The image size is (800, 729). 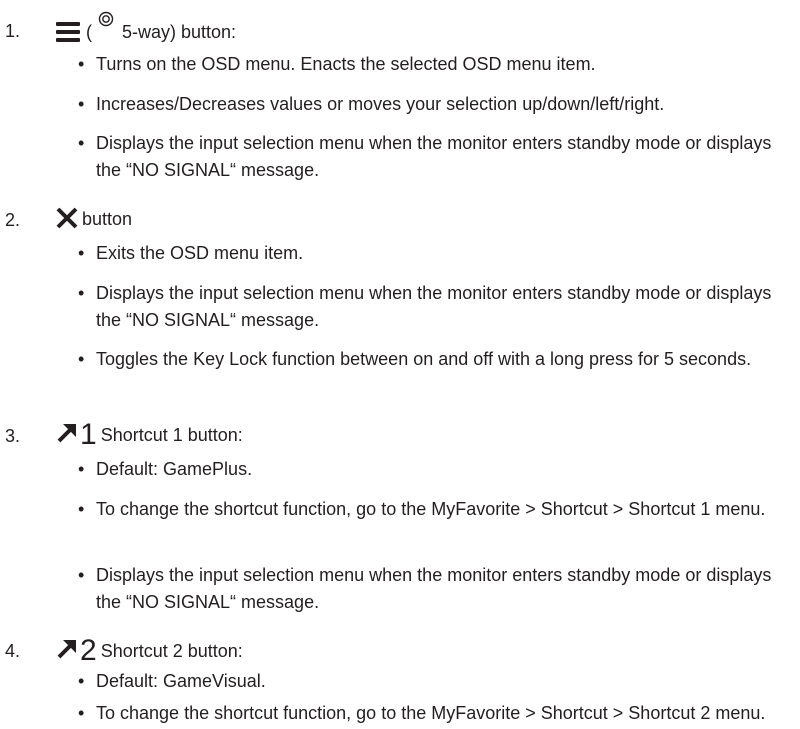 What do you see at coordinates (13, 436) in the screenshot?
I see `item-number: 3.` at bounding box center [13, 436].